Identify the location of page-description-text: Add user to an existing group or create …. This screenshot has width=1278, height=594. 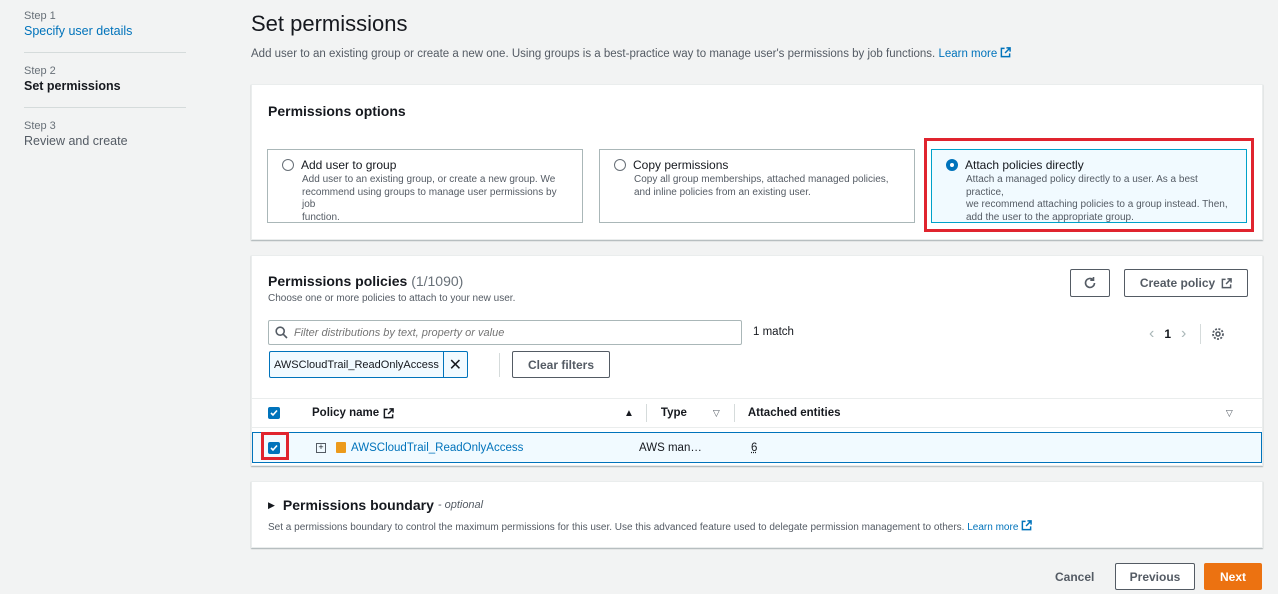
(593, 54).